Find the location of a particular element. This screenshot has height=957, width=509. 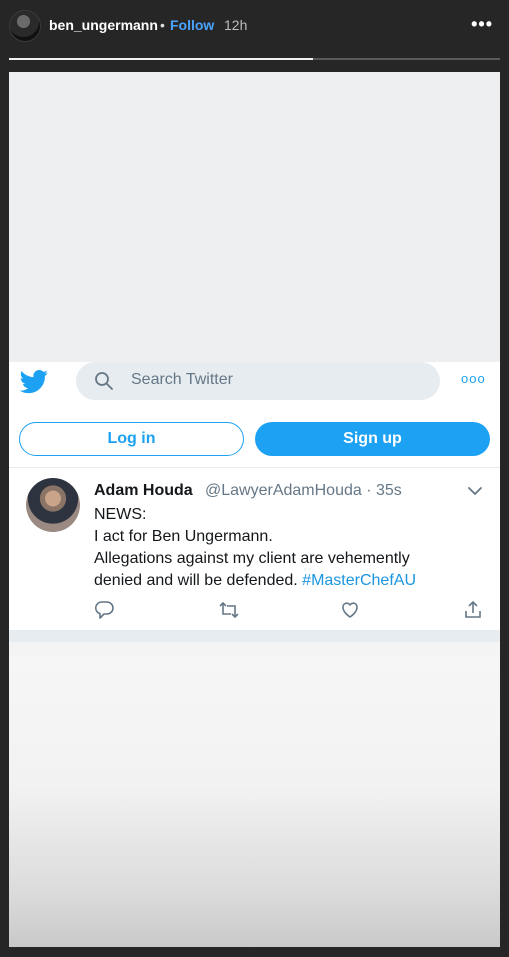

follow-button: Follow is located at coordinates (192, 25).